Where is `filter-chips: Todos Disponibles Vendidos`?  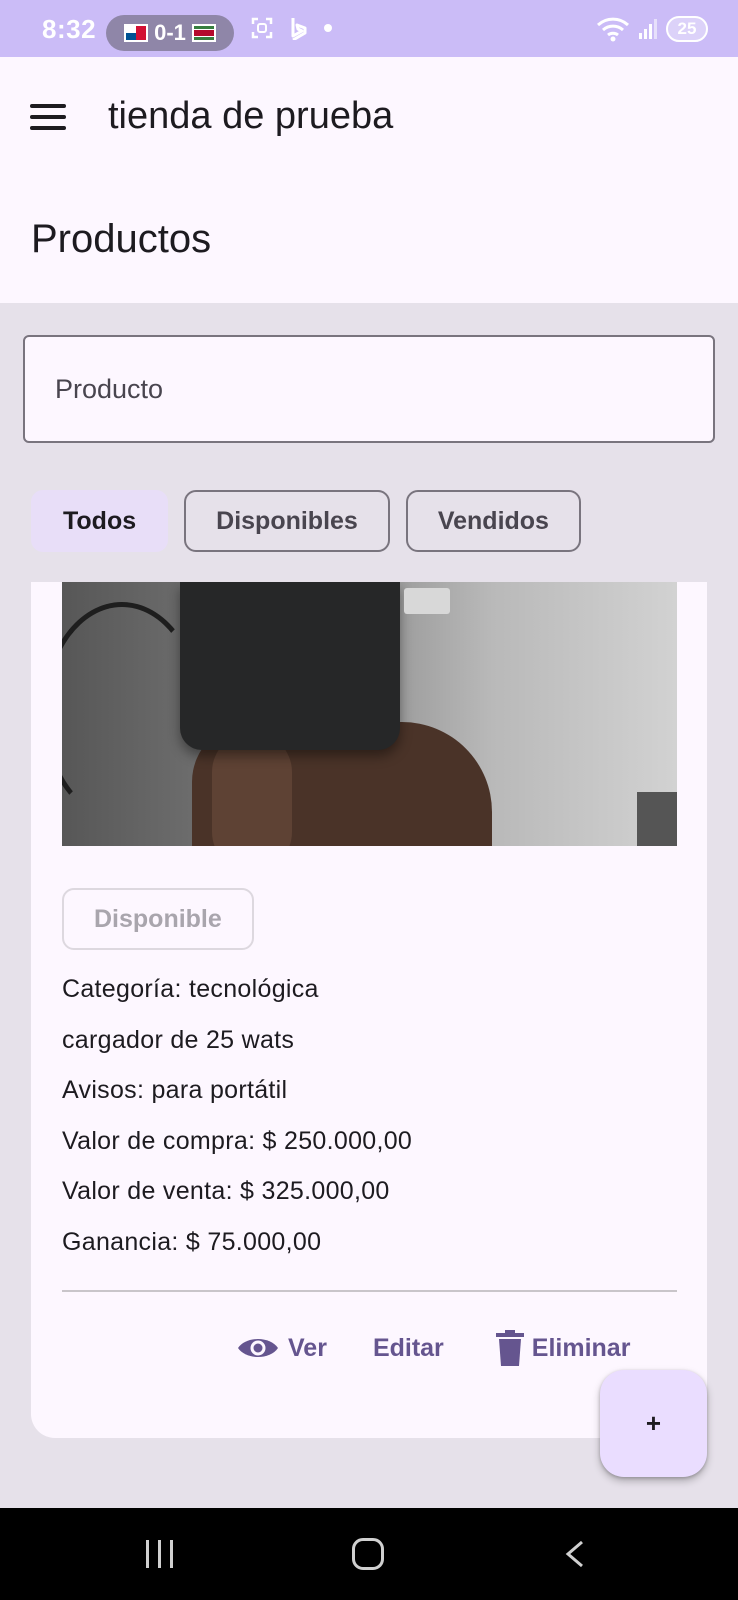 filter-chips: Todos Disponibles Vendidos is located at coordinates (306, 521).